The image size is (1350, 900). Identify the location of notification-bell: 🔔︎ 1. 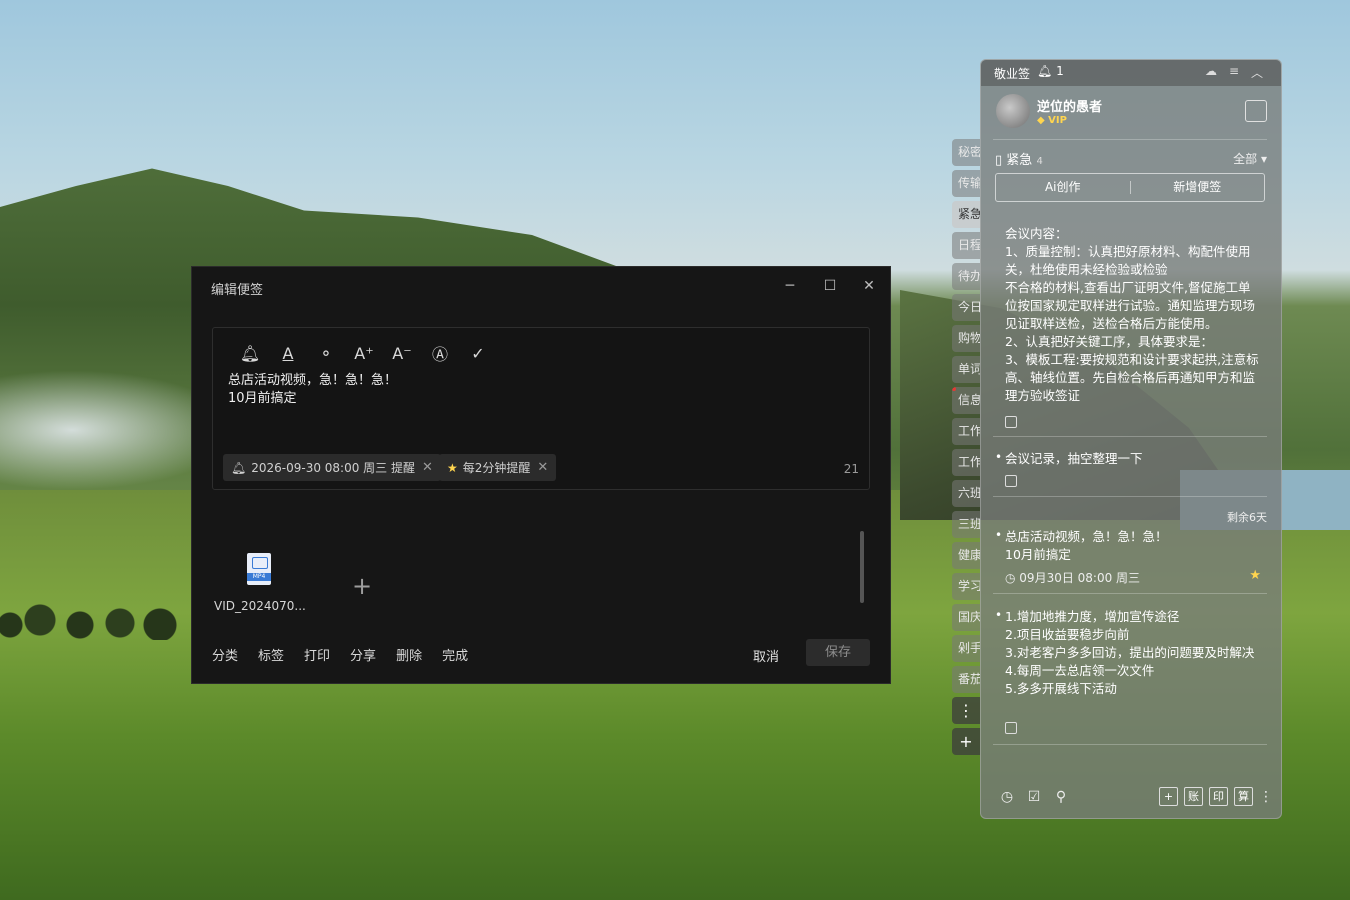
(1050, 71).